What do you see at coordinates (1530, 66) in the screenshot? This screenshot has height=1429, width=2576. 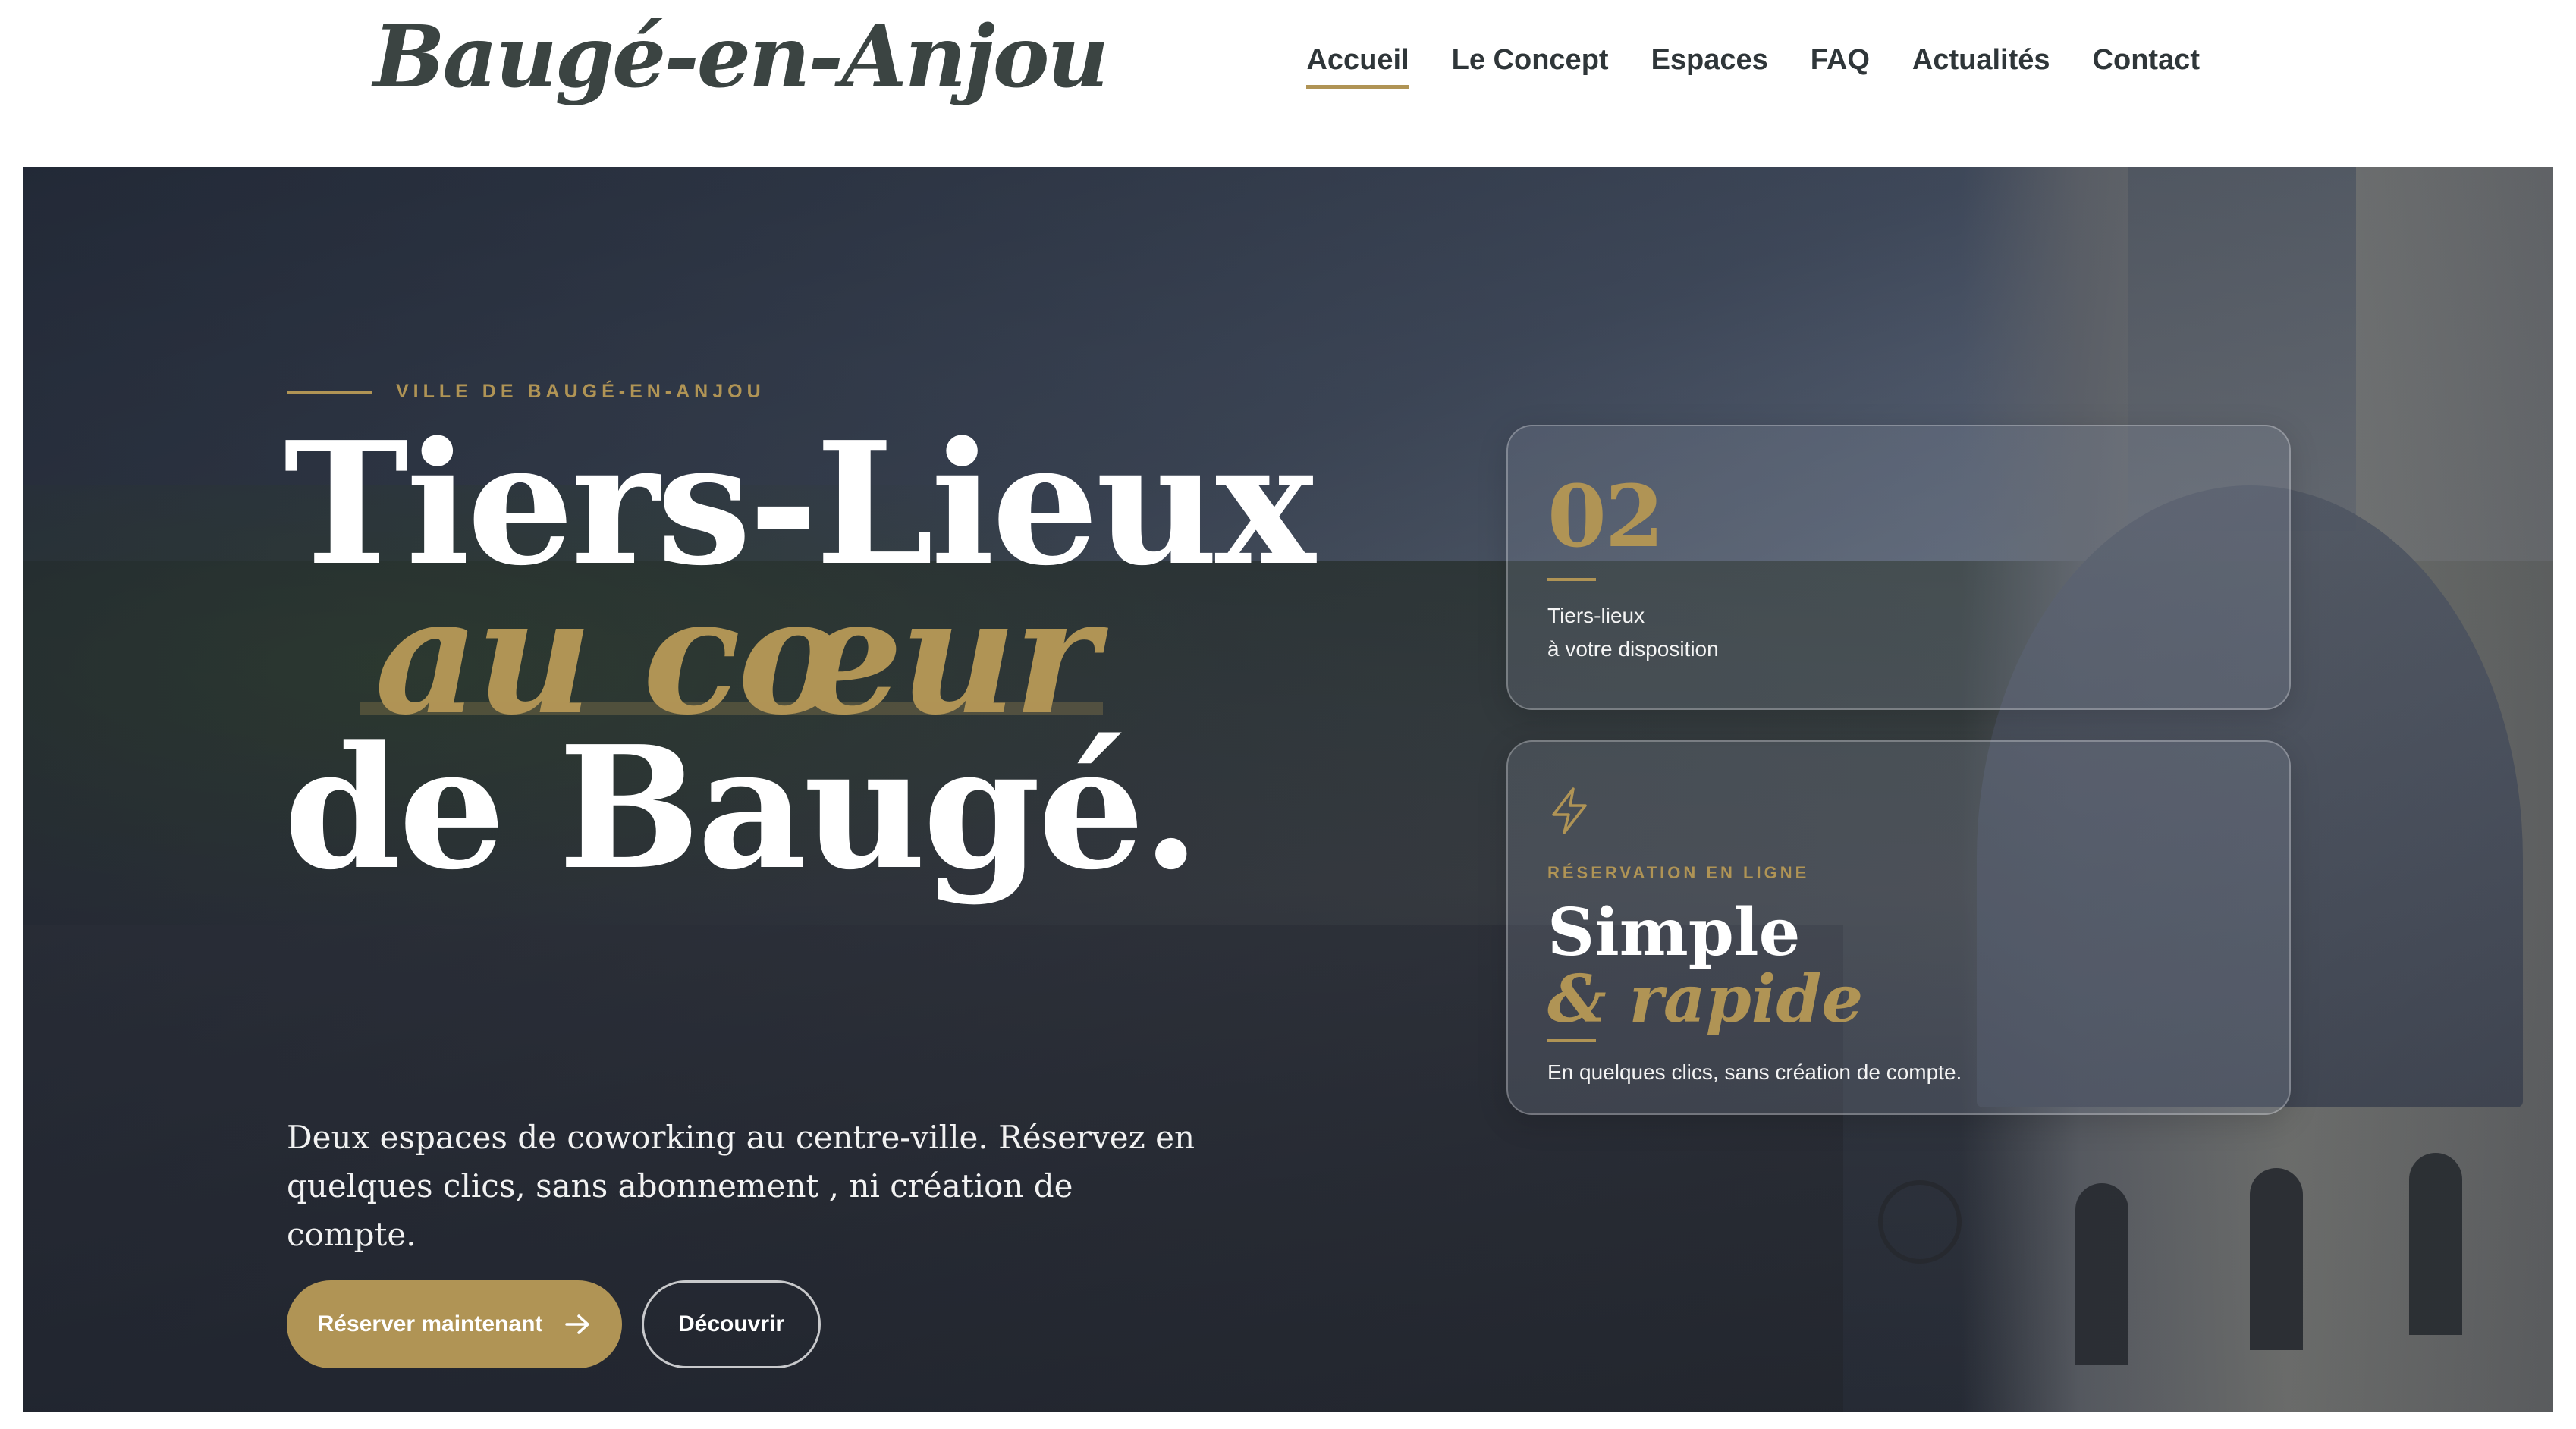 I see `nav-item-le-concept: Le Concept` at bounding box center [1530, 66].